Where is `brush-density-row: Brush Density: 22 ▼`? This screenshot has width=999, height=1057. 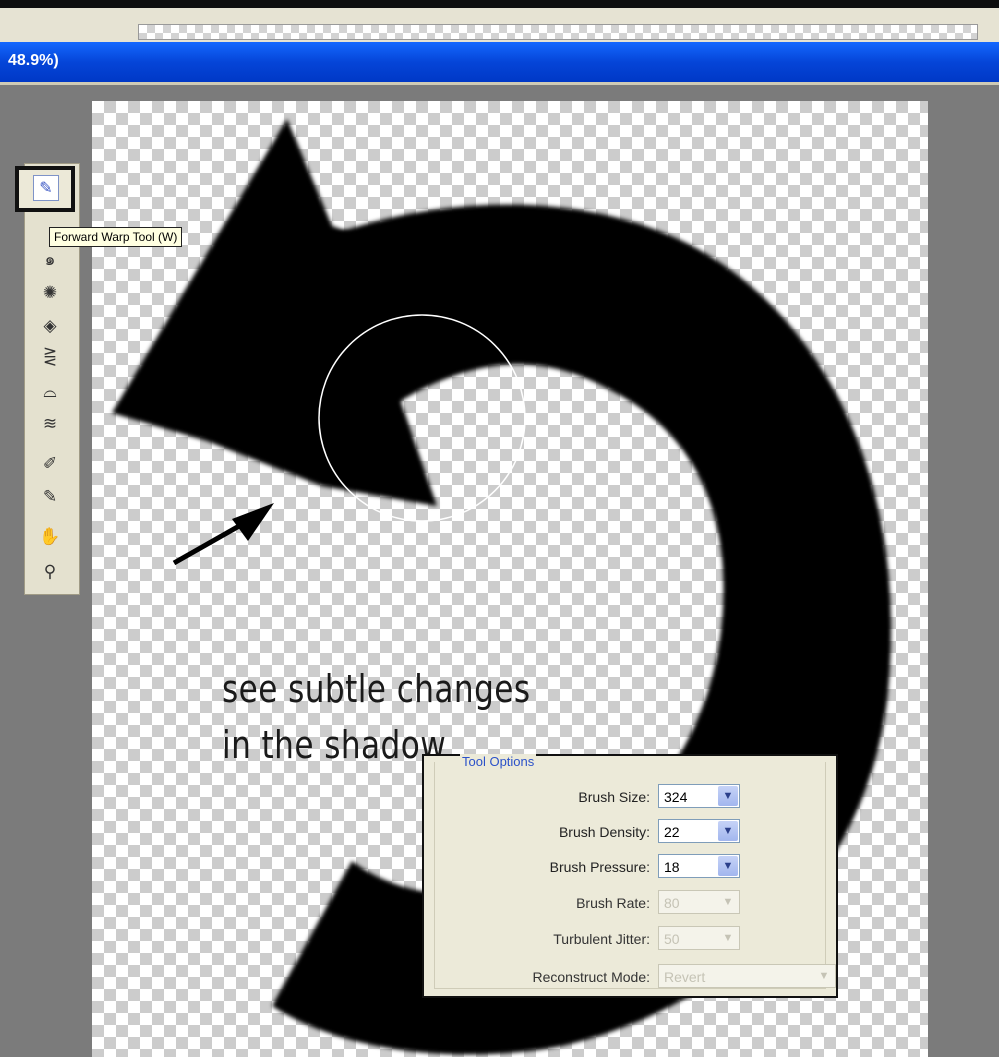 brush-density-row: Brush Density: 22 ▼ is located at coordinates (630, 832).